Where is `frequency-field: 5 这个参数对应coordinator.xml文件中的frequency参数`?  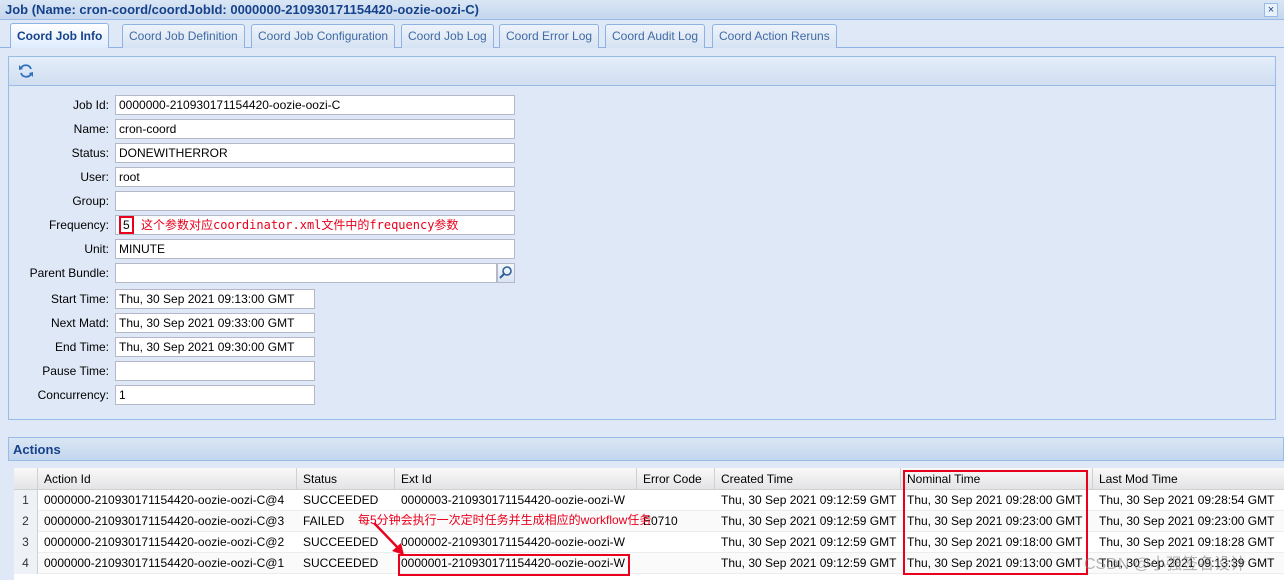 frequency-field: 5 这个参数对应coordinator.xml文件中的frequency参数 is located at coordinates (315, 225).